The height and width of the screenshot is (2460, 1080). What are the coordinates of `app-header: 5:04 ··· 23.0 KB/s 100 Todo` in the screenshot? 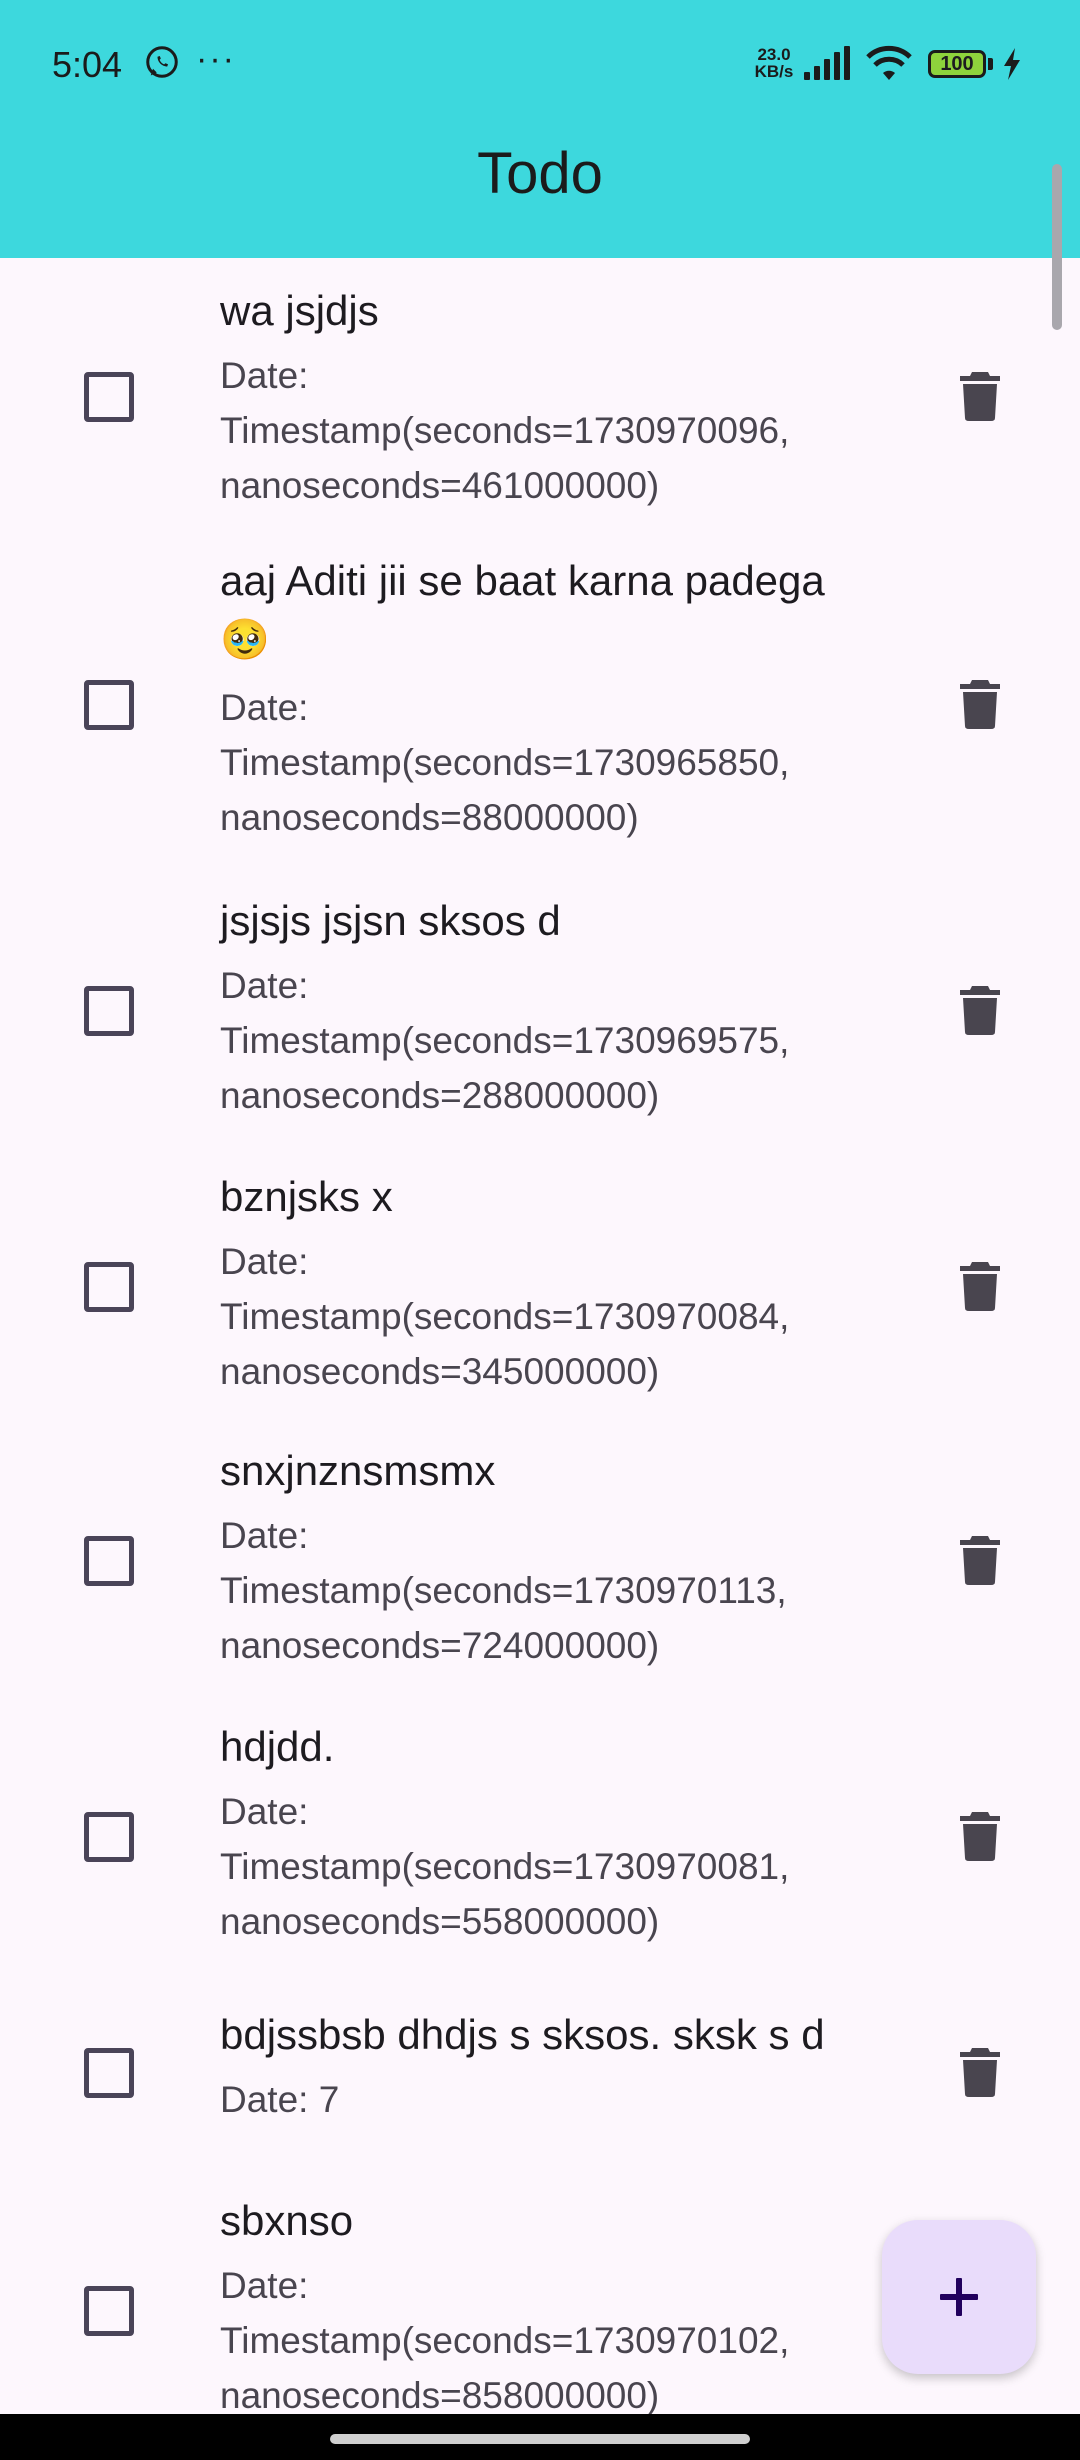 It's located at (540, 129).